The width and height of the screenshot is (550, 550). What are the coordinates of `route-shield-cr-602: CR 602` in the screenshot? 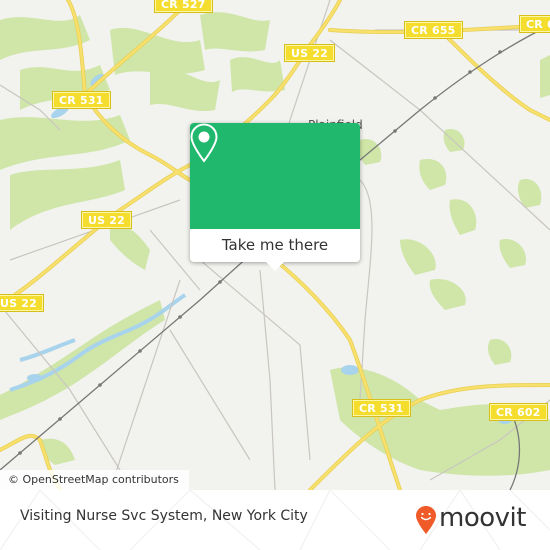 It's located at (518, 412).